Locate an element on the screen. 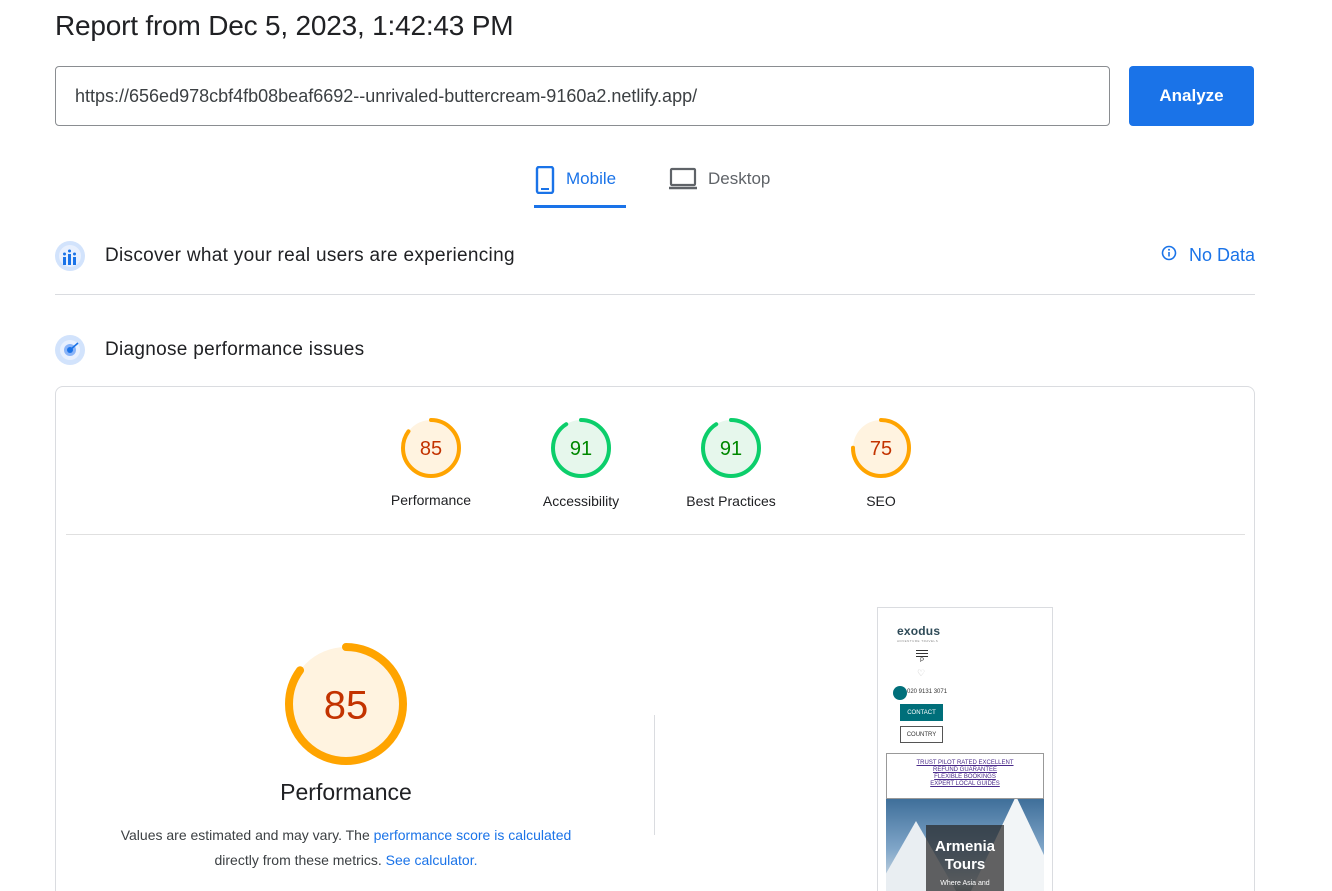  see-calculator-link: See calculator. is located at coordinates (432, 860).